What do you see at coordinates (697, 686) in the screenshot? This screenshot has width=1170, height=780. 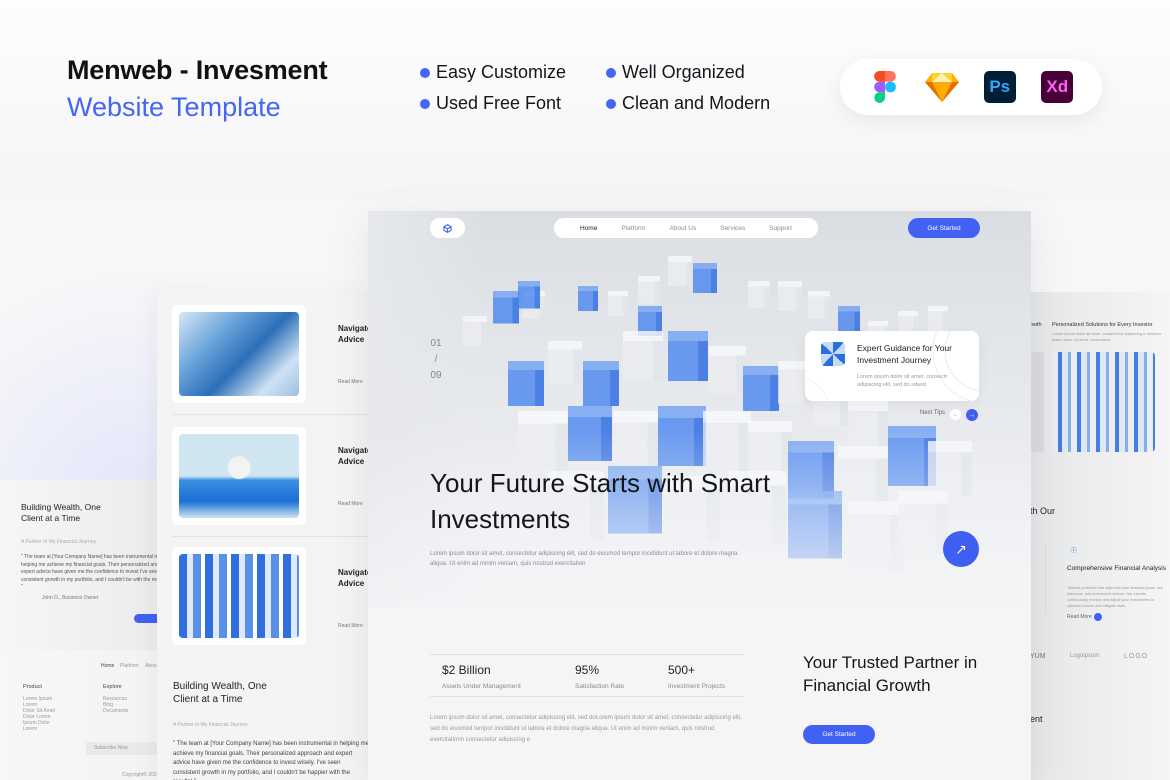 I see `stat-label: Investment Projects` at bounding box center [697, 686].